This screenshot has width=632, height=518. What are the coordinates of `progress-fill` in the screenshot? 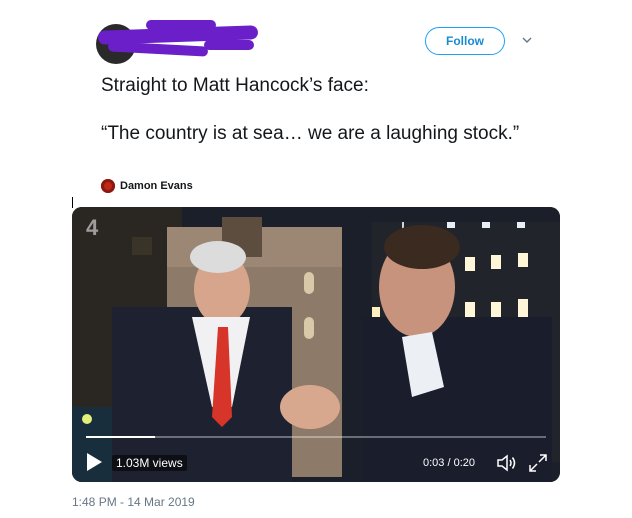 It's located at (120, 437).